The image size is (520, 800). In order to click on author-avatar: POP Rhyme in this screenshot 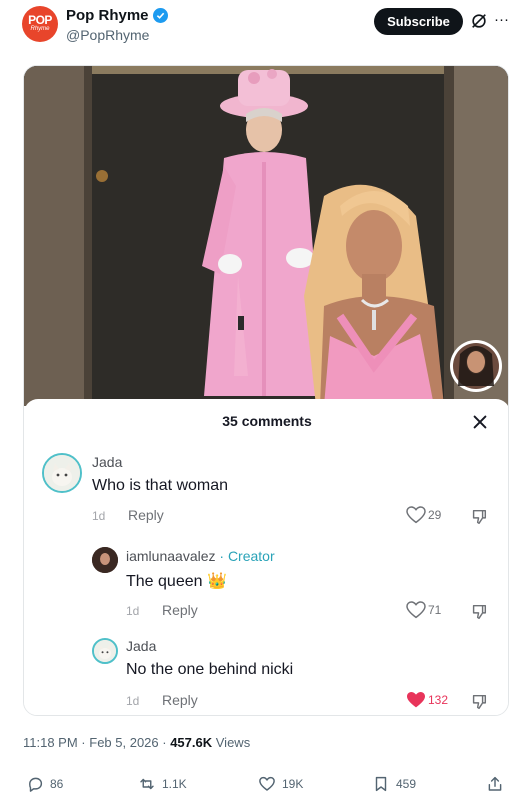, I will do `click(40, 24)`.